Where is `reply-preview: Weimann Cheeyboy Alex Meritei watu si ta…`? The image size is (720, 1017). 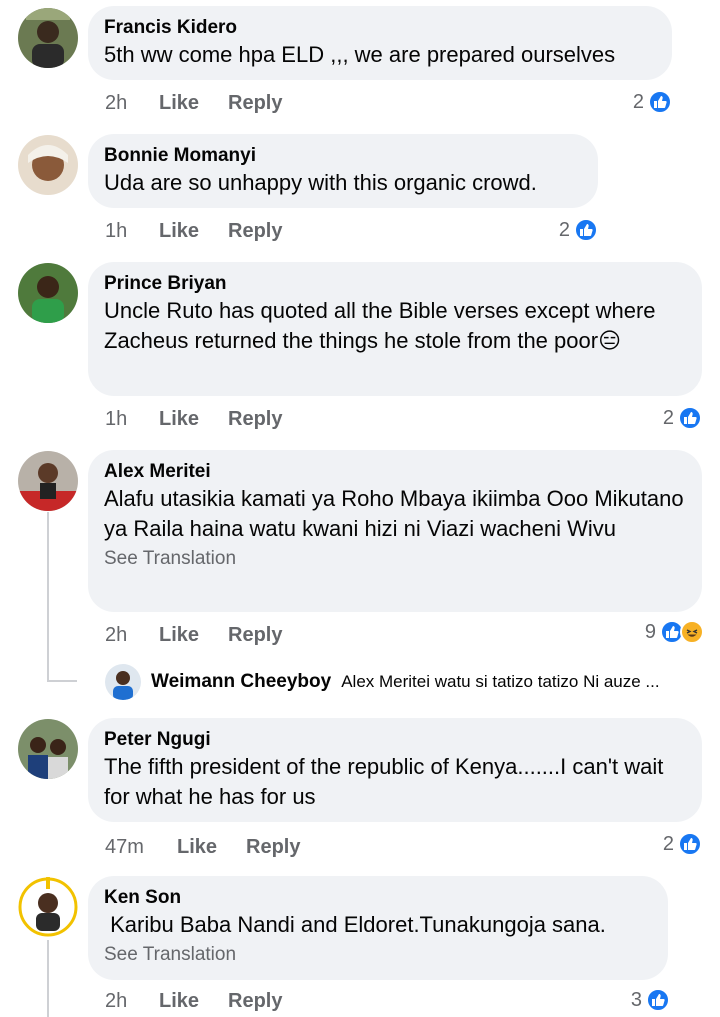
reply-preview: Weimann Cheeyboy Alex Meritei watu si ta… is located at coordinates (382, 682).